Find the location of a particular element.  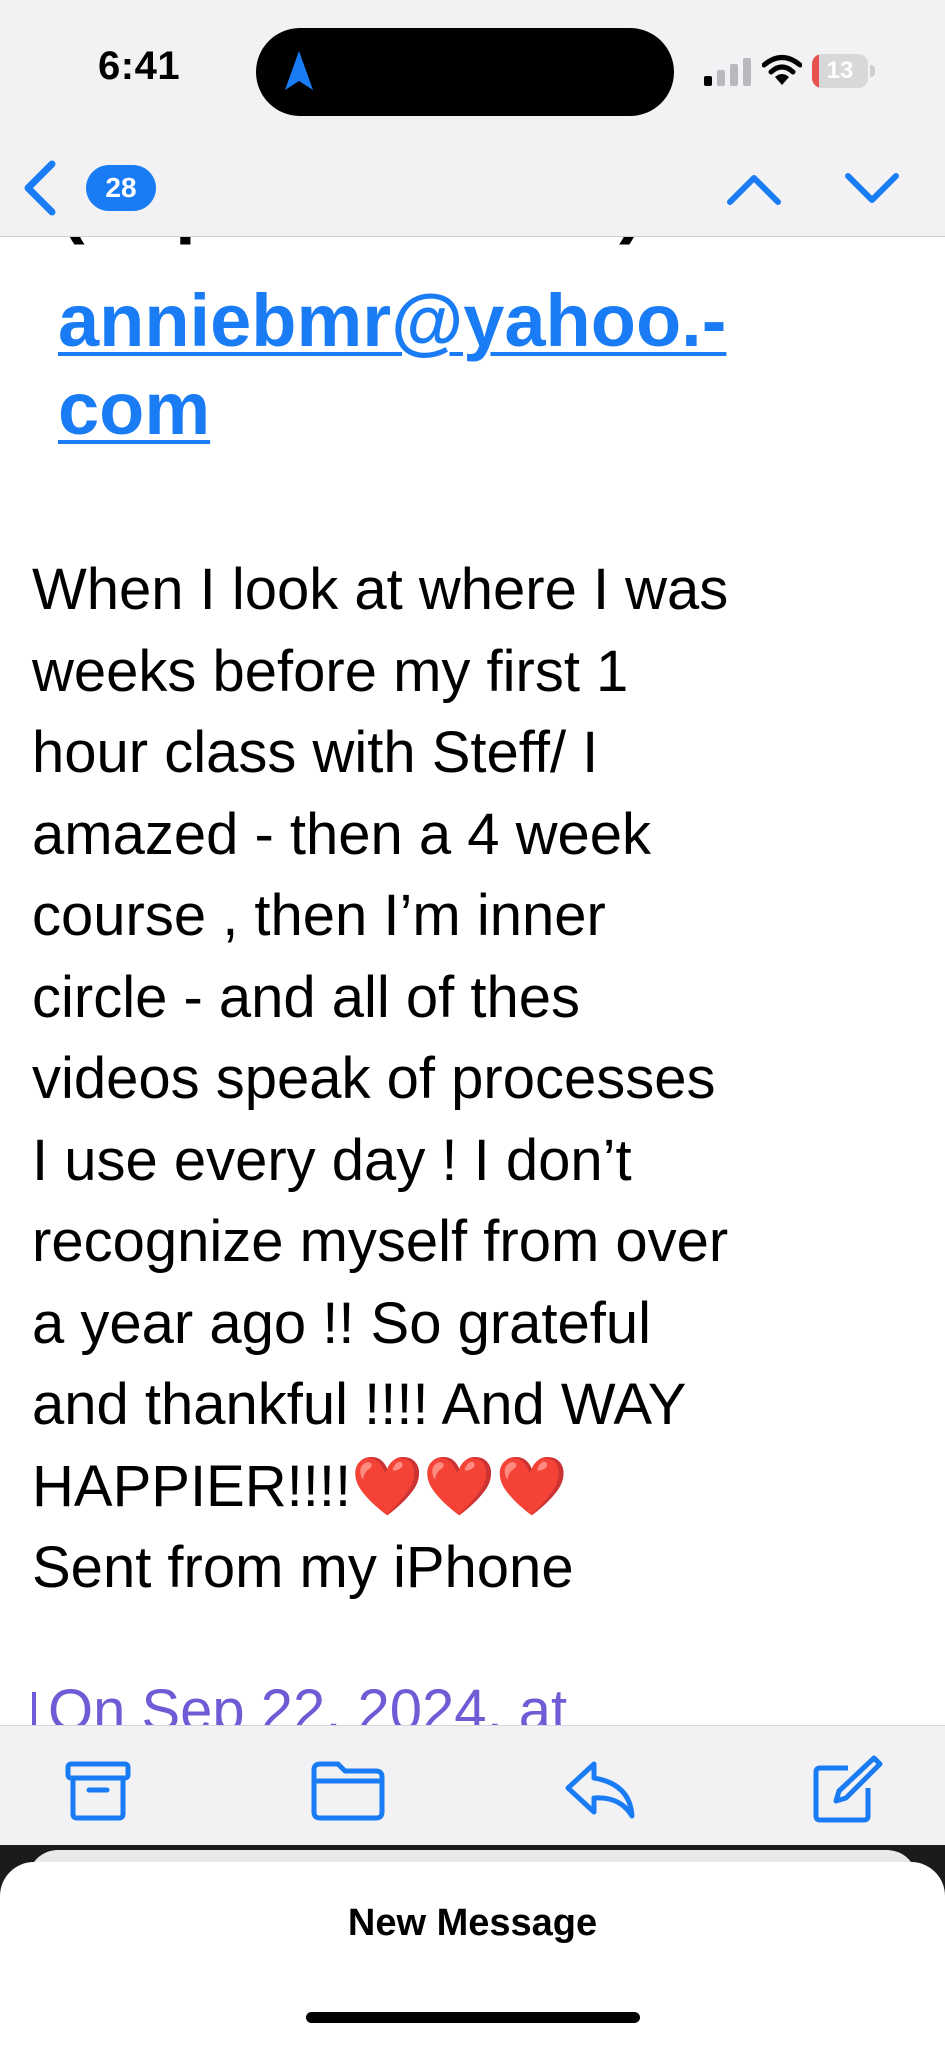

move-to-folder-button is located at coordinates (348, 1789).